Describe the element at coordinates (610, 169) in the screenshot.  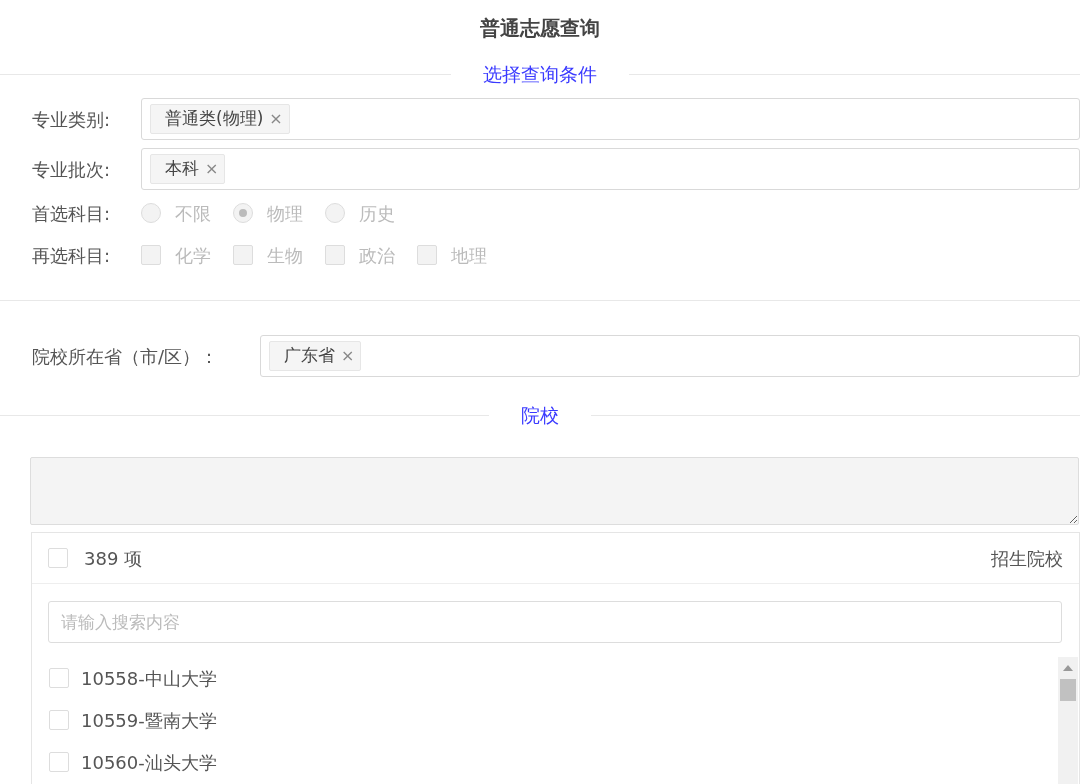
I see `tag-select-field: 本科 ×` at that location.